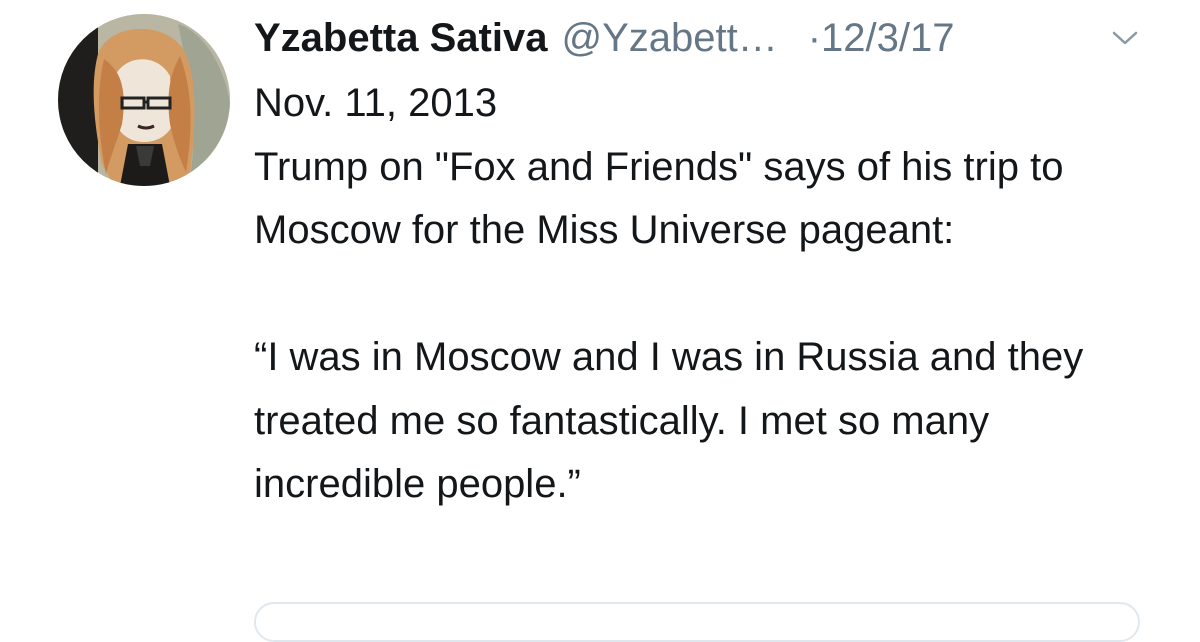  I want to click on tweet-date: 12/3/17, so click(887, 38).